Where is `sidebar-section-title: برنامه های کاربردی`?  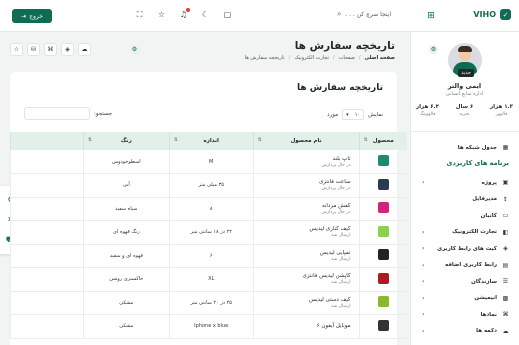
sidebar-section-title: برنامه های کاربردی is located at coordinates (477, 163).